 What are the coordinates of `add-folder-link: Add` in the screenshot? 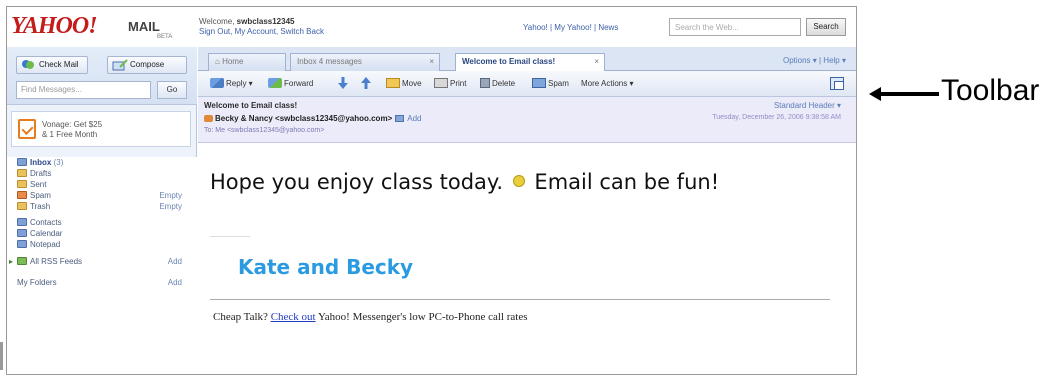 It's located at (175, 282).